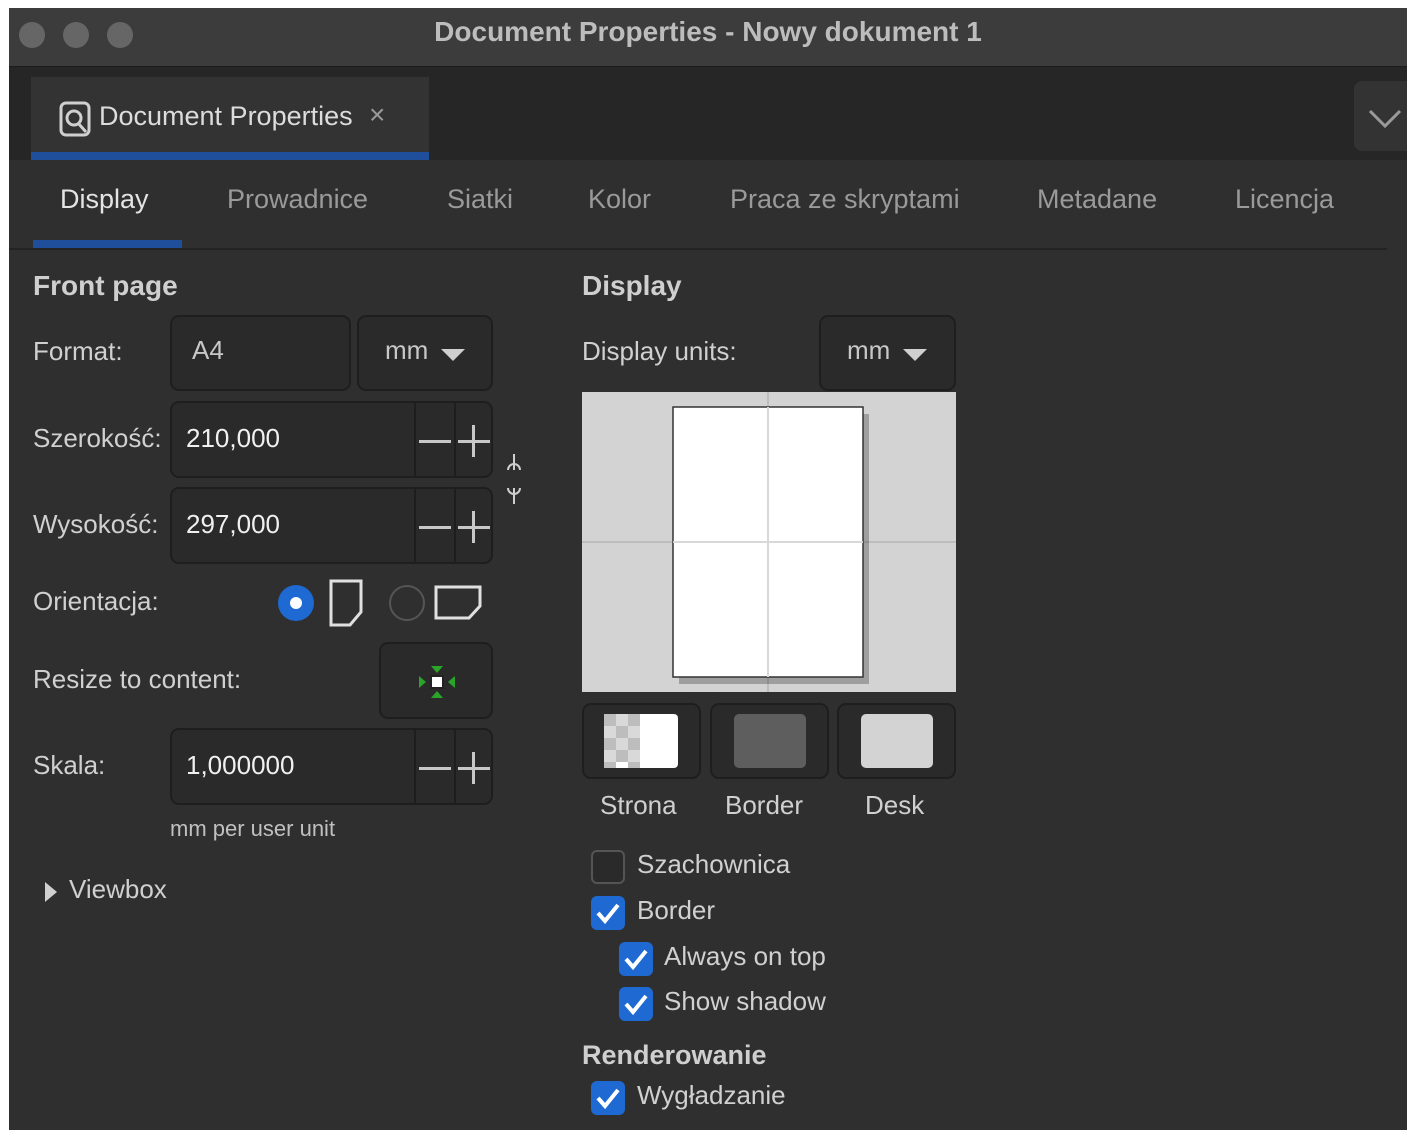 The width and height of the screenshot is (1407, 1130). I want to click on portrait-page-icon, so click(346, 603).